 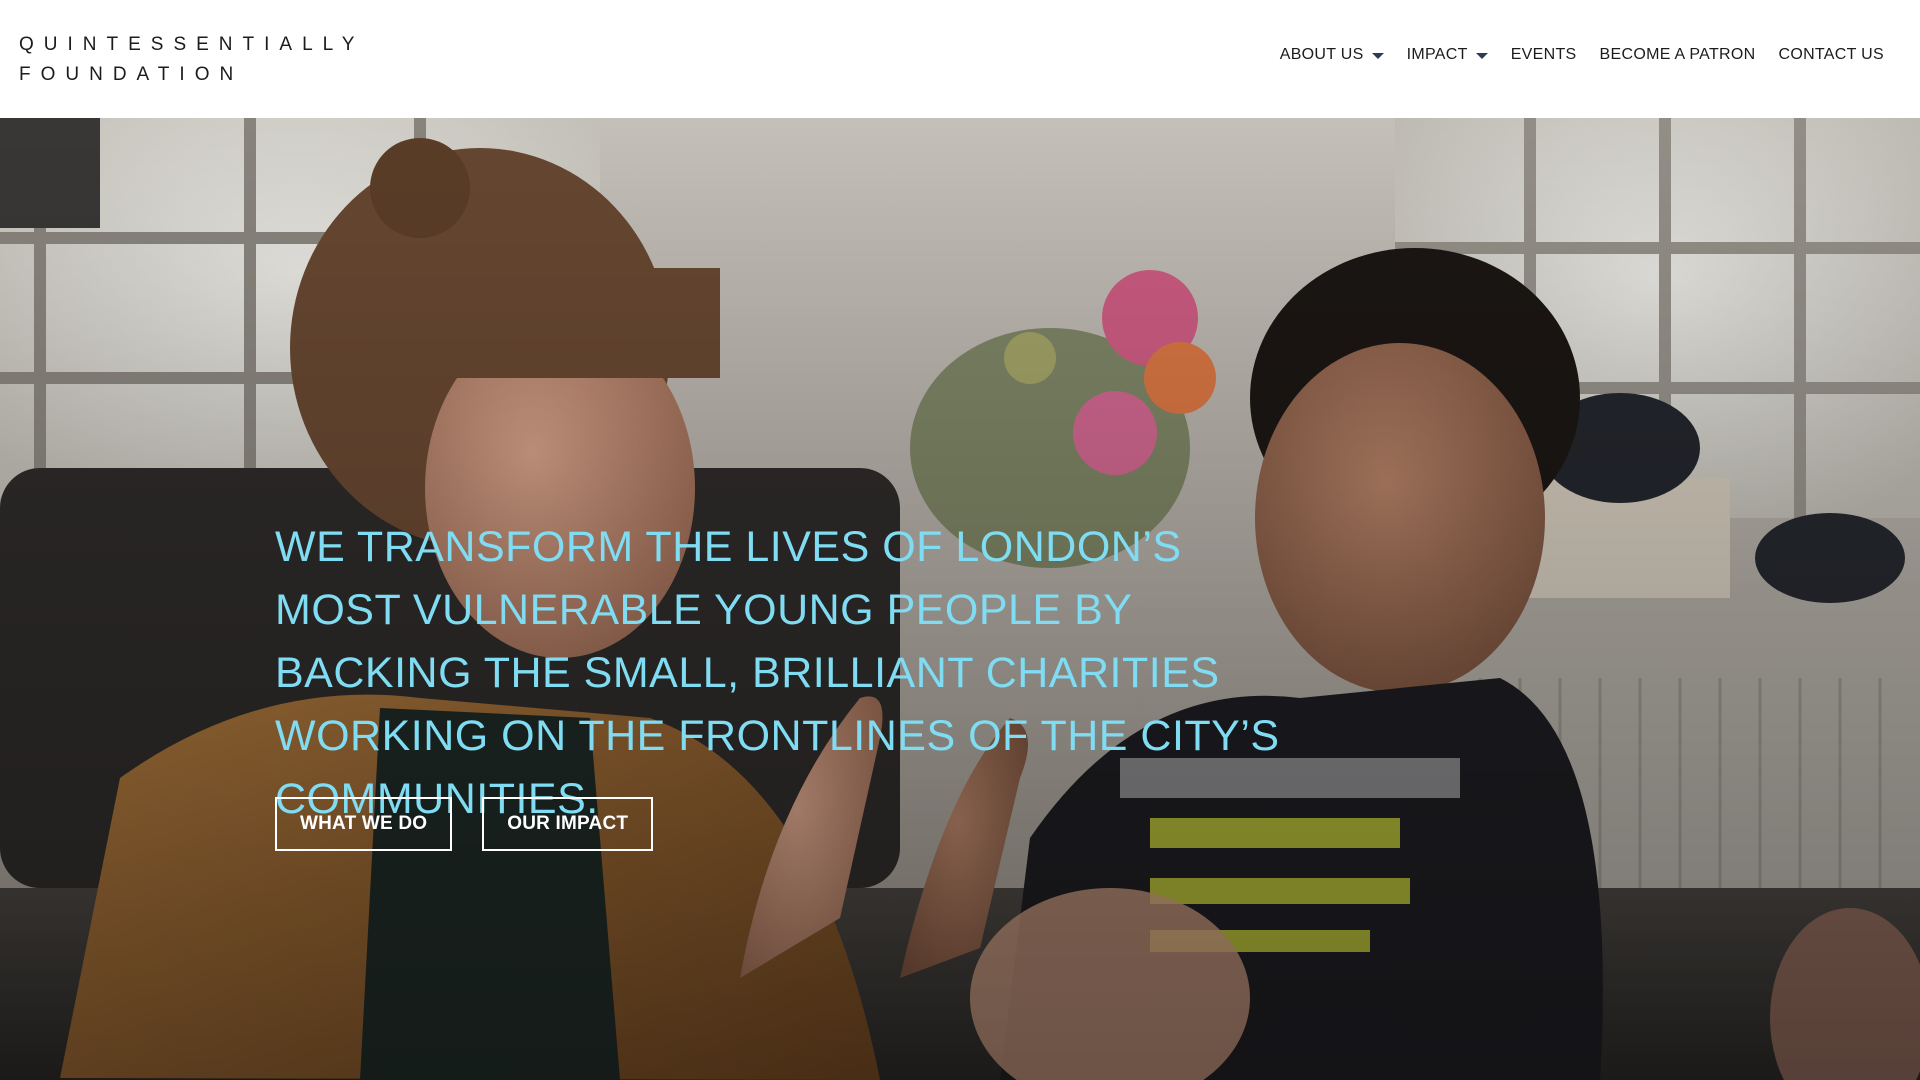 I want to click on nav-item-label: ABOUT US, so click(x=1321, y=54).